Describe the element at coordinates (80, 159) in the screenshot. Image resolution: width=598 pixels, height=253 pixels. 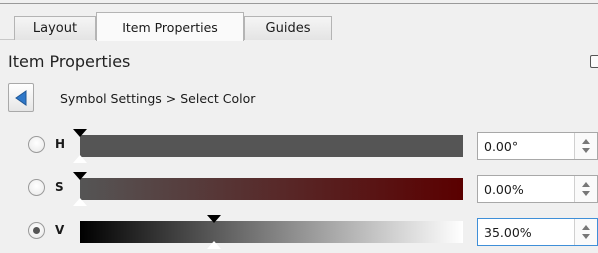
I see `hue-slider-handle-bottom` at that location.